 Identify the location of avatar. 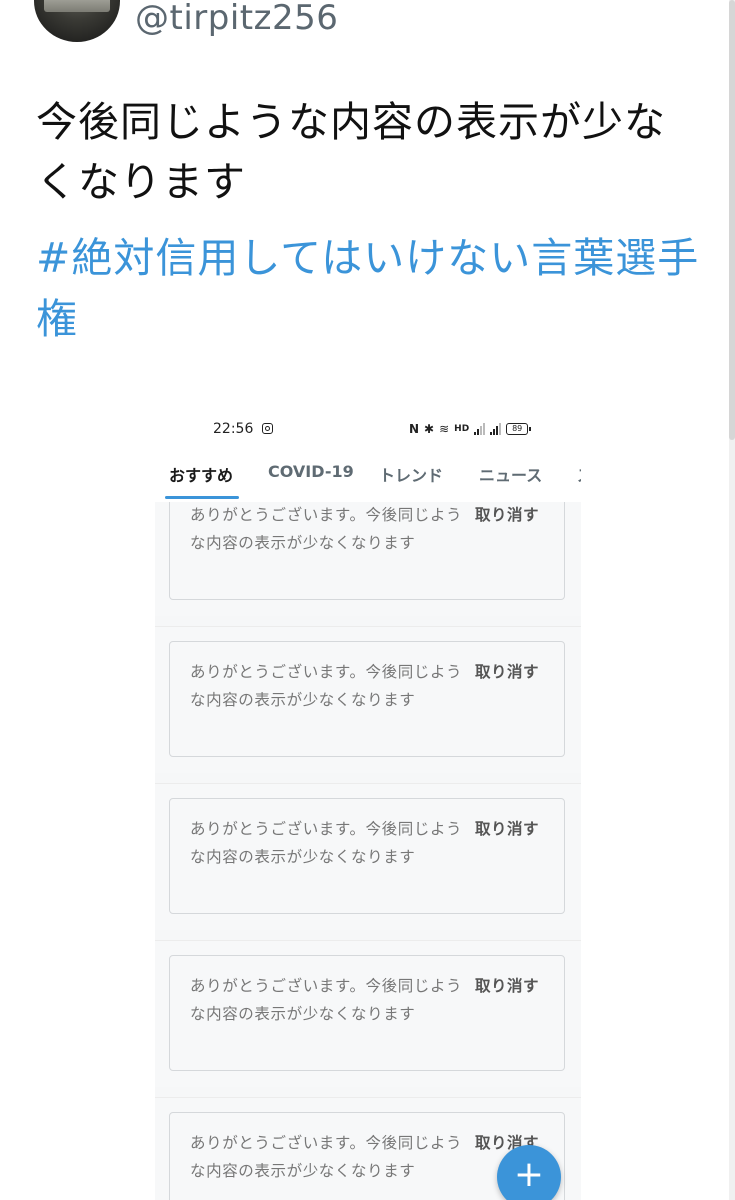
(77, 21).